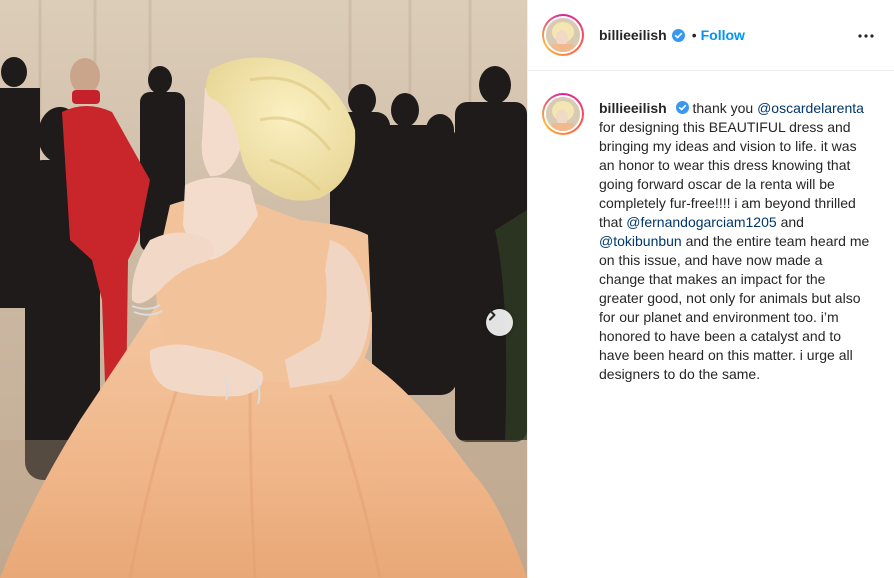  I want to click on mention-fernandogarciam1205: @fernandogarciam1205, so click(701, 222).